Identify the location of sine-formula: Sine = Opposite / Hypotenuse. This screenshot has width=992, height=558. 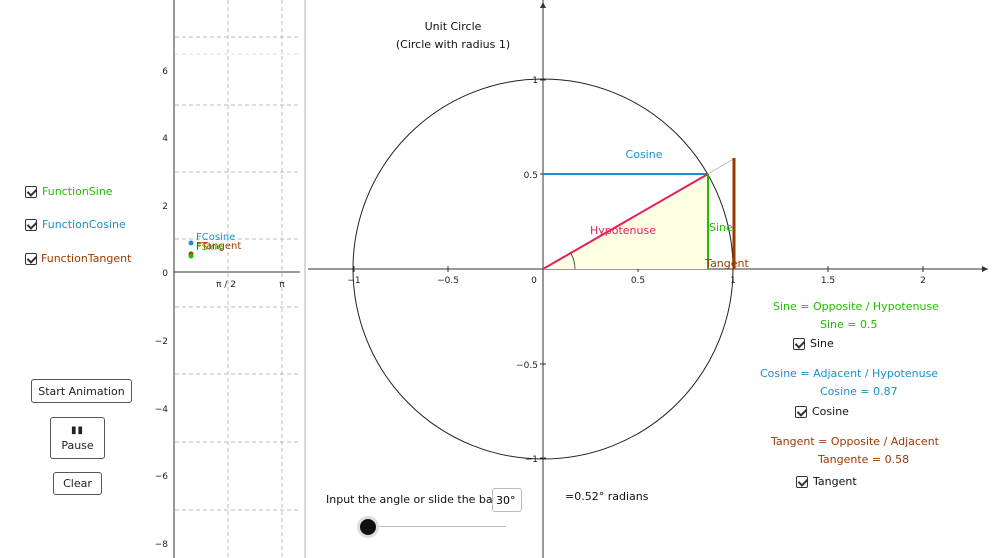
(856, 306).